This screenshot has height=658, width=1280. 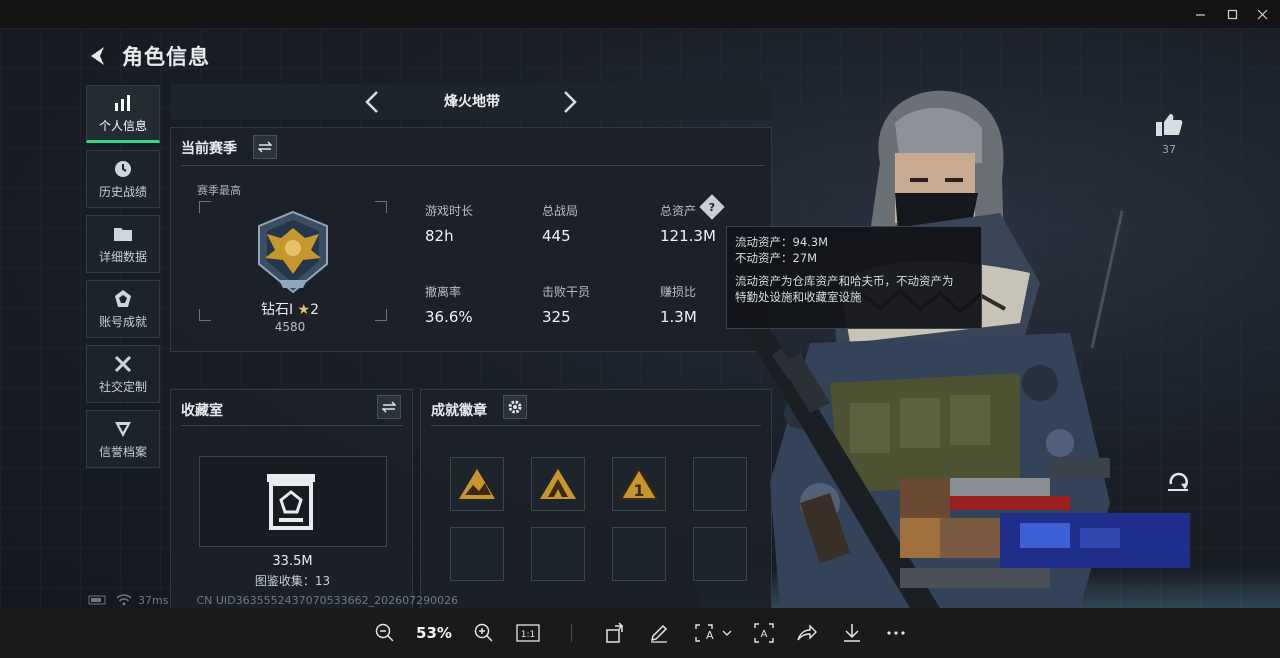 I want to click on season-title: 当前赛季, so click(x=209, y=149).